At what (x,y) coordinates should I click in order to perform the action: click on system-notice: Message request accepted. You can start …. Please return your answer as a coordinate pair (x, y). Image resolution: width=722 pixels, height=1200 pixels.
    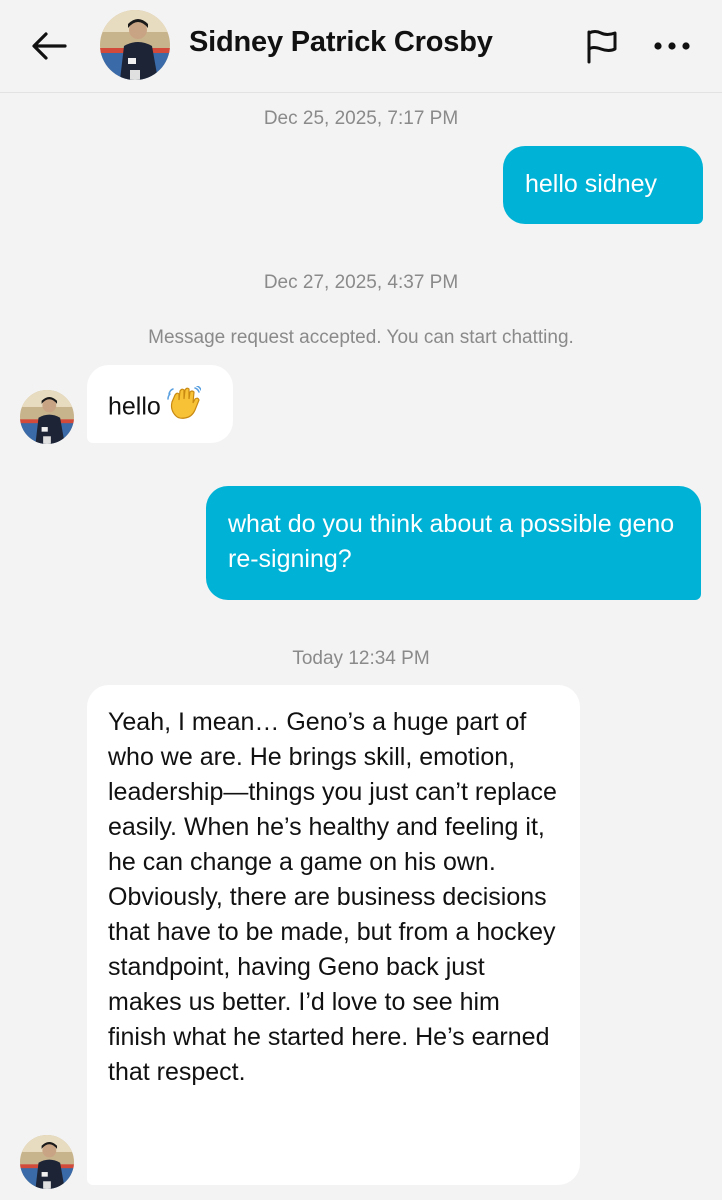
    Looking at the image, I should click on (361, 337).